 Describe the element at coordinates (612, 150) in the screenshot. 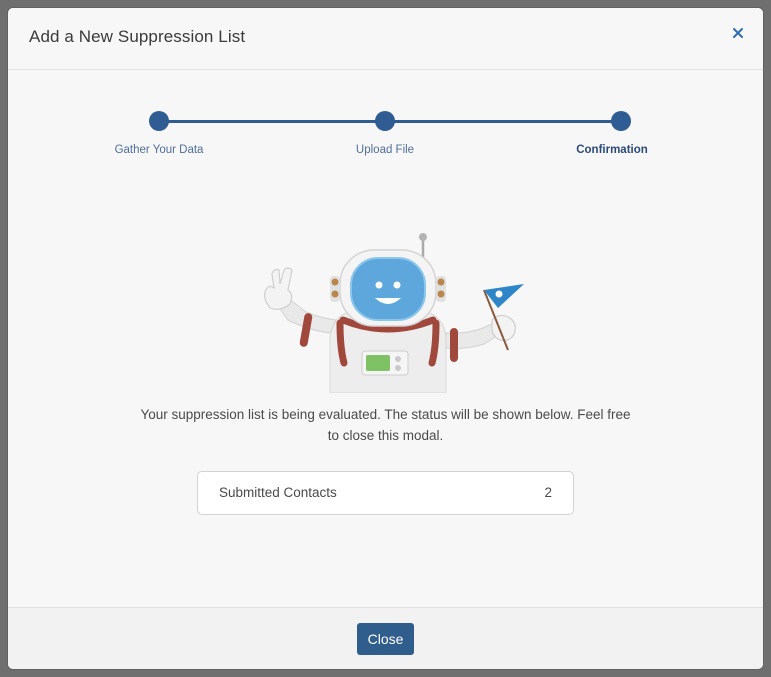

I see `step-label-confirmation: Confirmation` at that location.